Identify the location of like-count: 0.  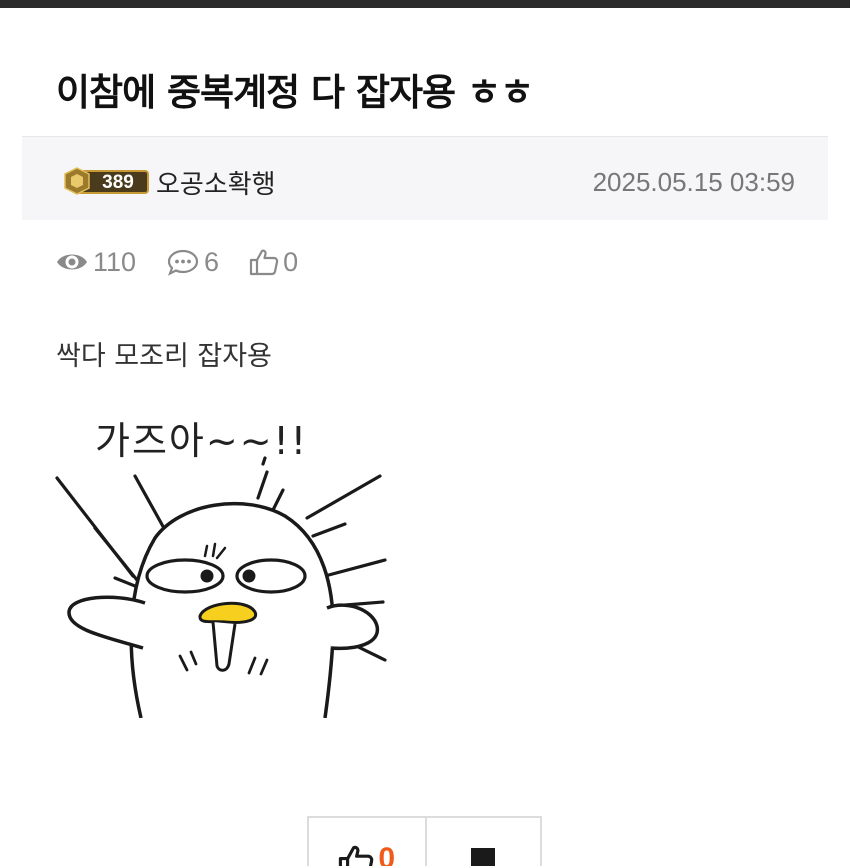
(387, 854).